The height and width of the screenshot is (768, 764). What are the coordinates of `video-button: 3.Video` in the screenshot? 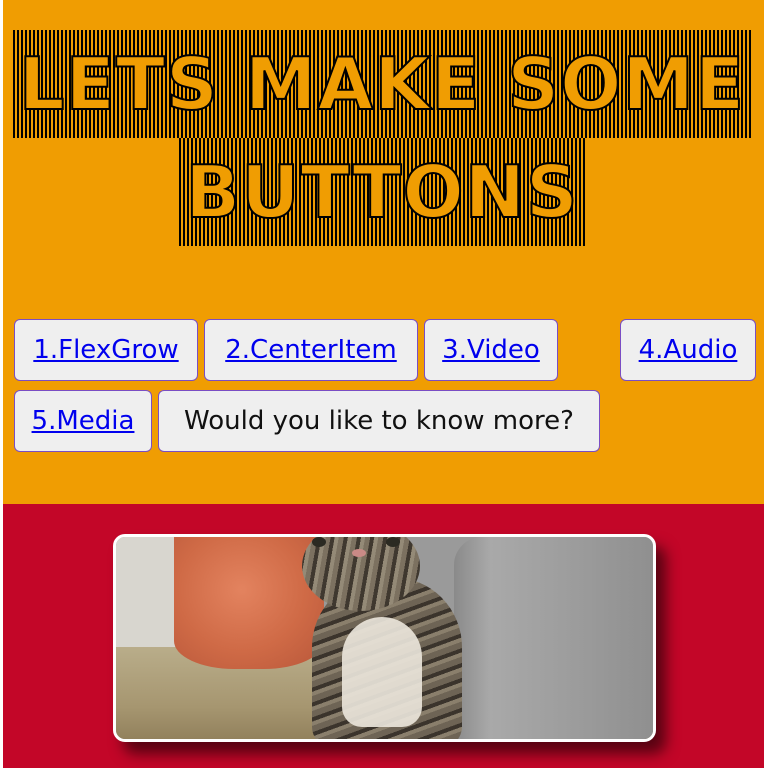 It's located at (491, 350).